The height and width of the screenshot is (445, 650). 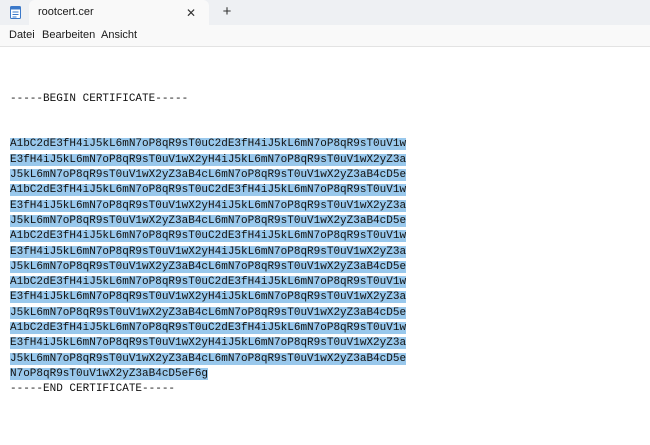 I want to click on selected-text: N7oP8qR9sT0uV1wX2yZ3aB4cD5eF6g, so click(x=109, y=373).